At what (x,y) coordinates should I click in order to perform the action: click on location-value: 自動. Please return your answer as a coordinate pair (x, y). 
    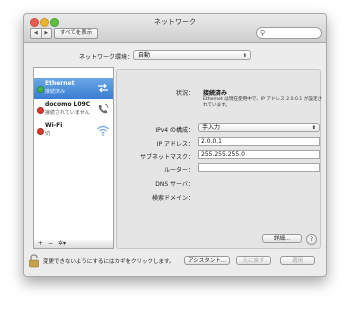
    Looking at the image, I should click on (144, 55).